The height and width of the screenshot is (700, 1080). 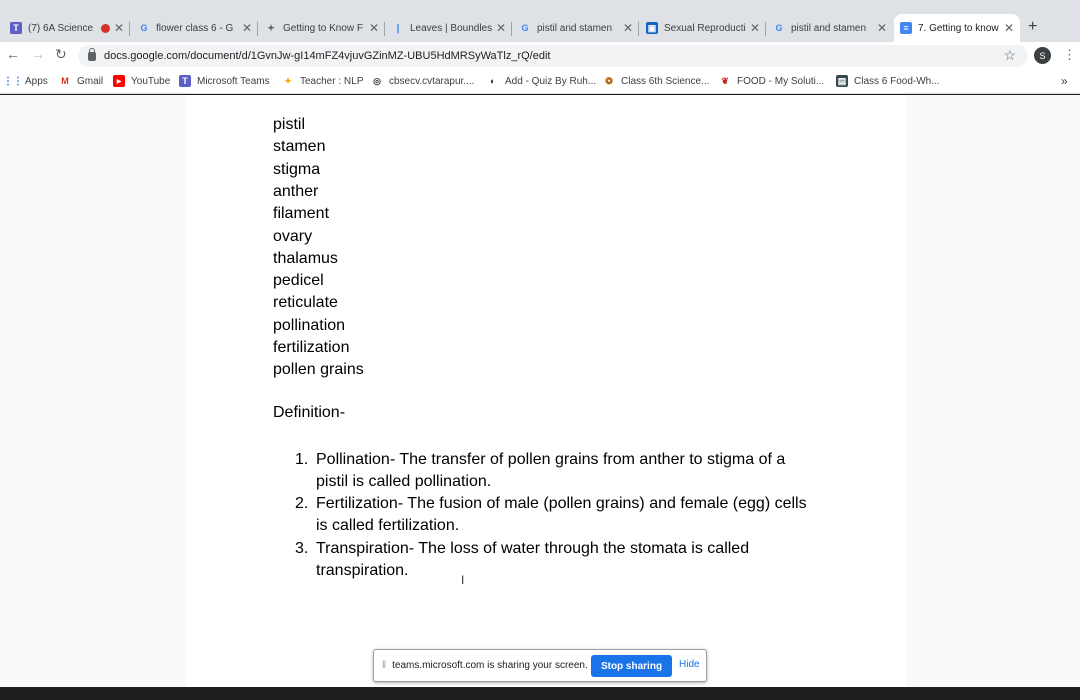 I want to click on tab-title: Sexual Reproduction, so click(x=705, y=28).